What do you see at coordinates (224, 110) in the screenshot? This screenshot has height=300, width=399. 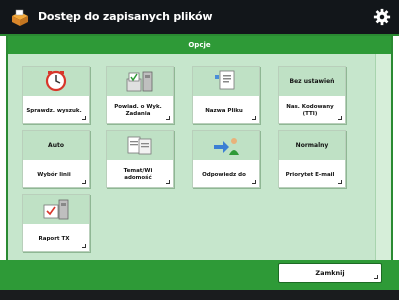 I see `tile-label: Nazwa Pliku` at bounding box center [224, 110].